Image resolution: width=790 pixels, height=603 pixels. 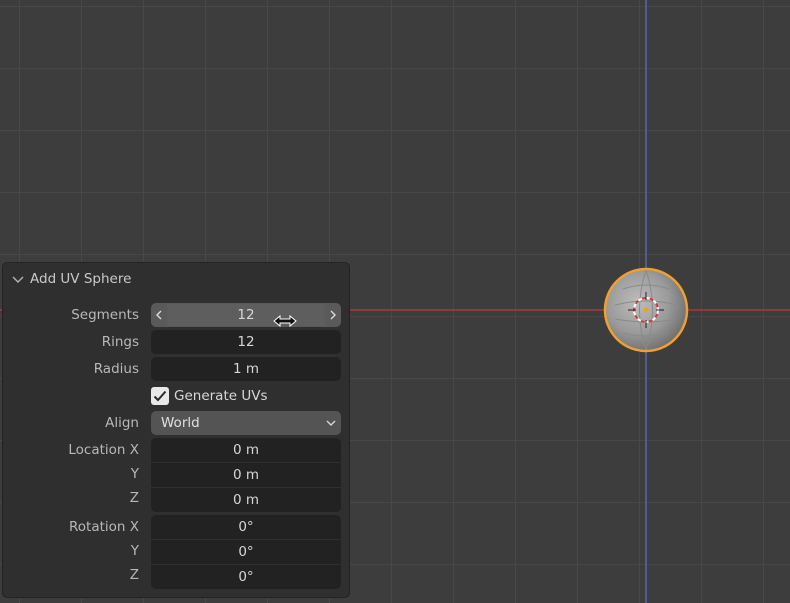 I want to click on rotation-y-field: 0°, so click(x=246, y=551).